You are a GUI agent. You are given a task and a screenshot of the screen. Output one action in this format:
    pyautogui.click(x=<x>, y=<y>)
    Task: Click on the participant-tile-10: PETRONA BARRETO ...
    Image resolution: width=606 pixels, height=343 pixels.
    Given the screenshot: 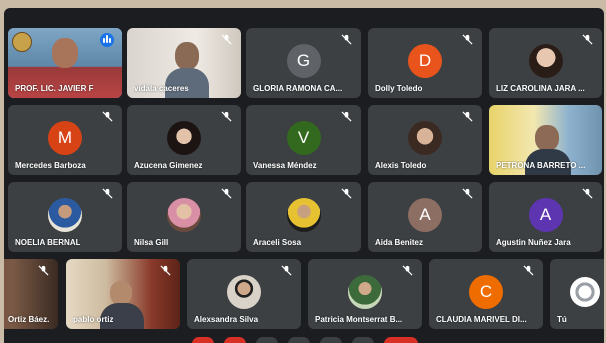 What is the action you would take?
    pyautogui.click(x=545, y=140)
    